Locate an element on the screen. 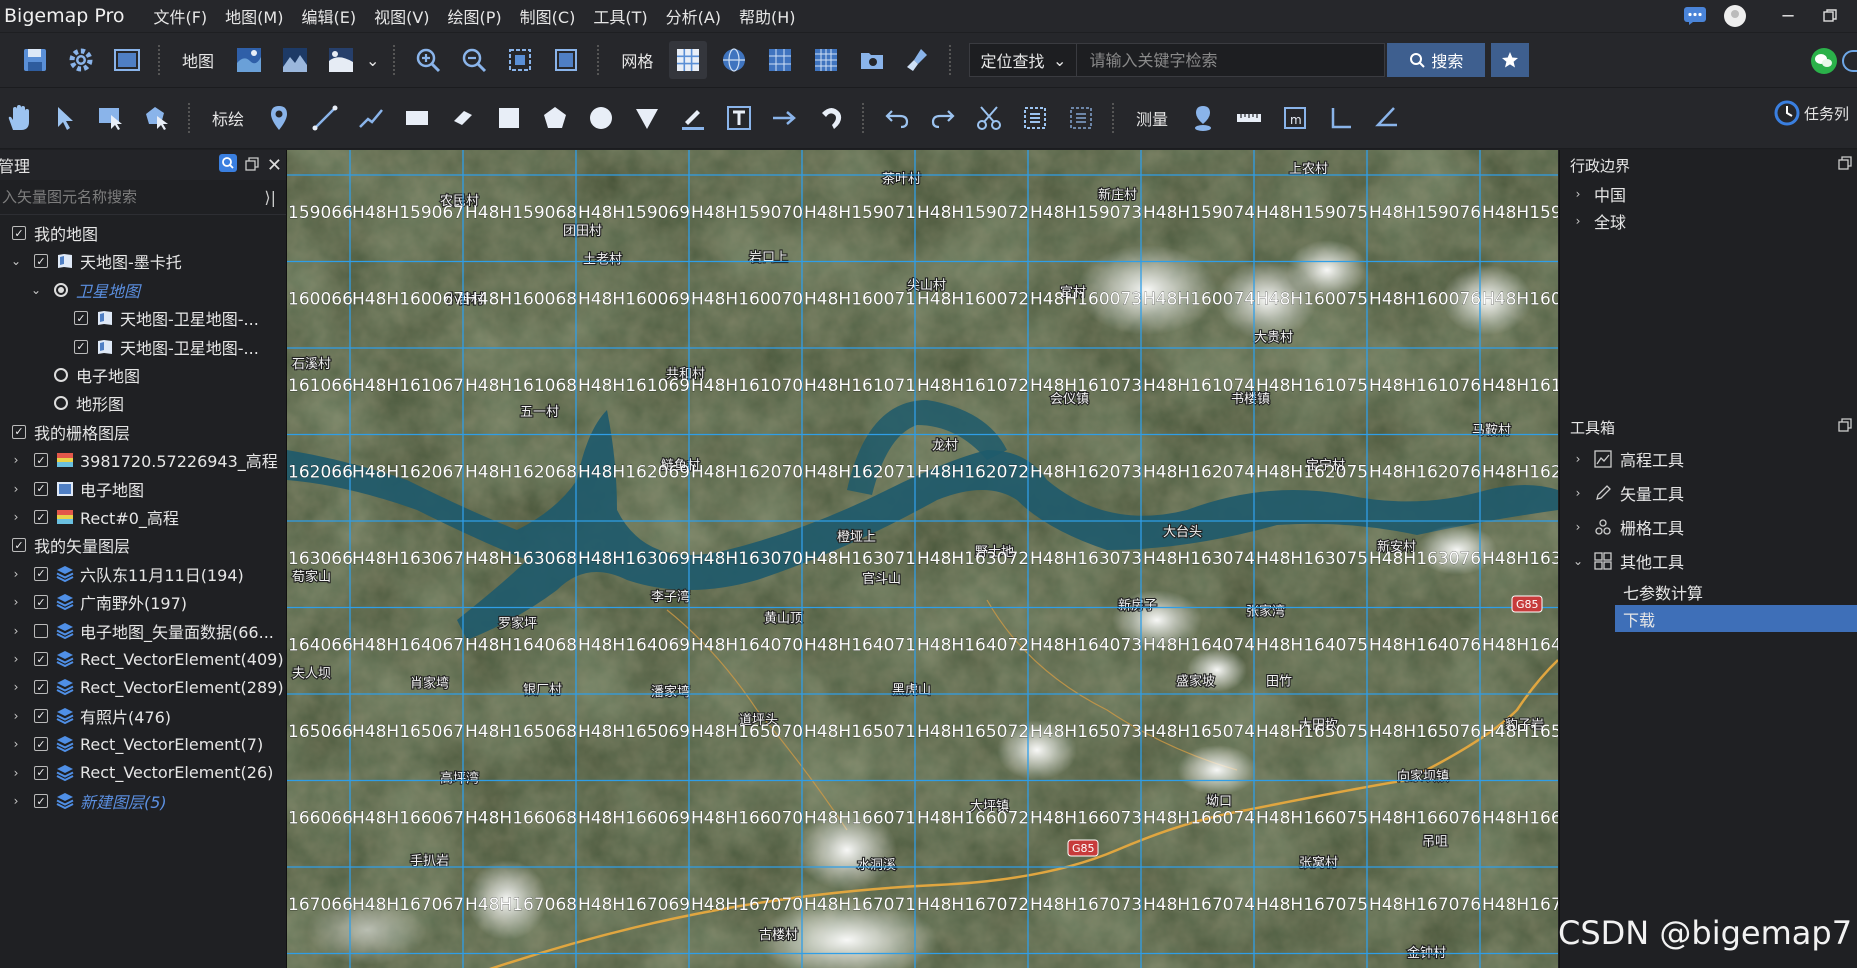  map-dropdown-chevron-icon: ⌄ is located at coordinates (372, 60).